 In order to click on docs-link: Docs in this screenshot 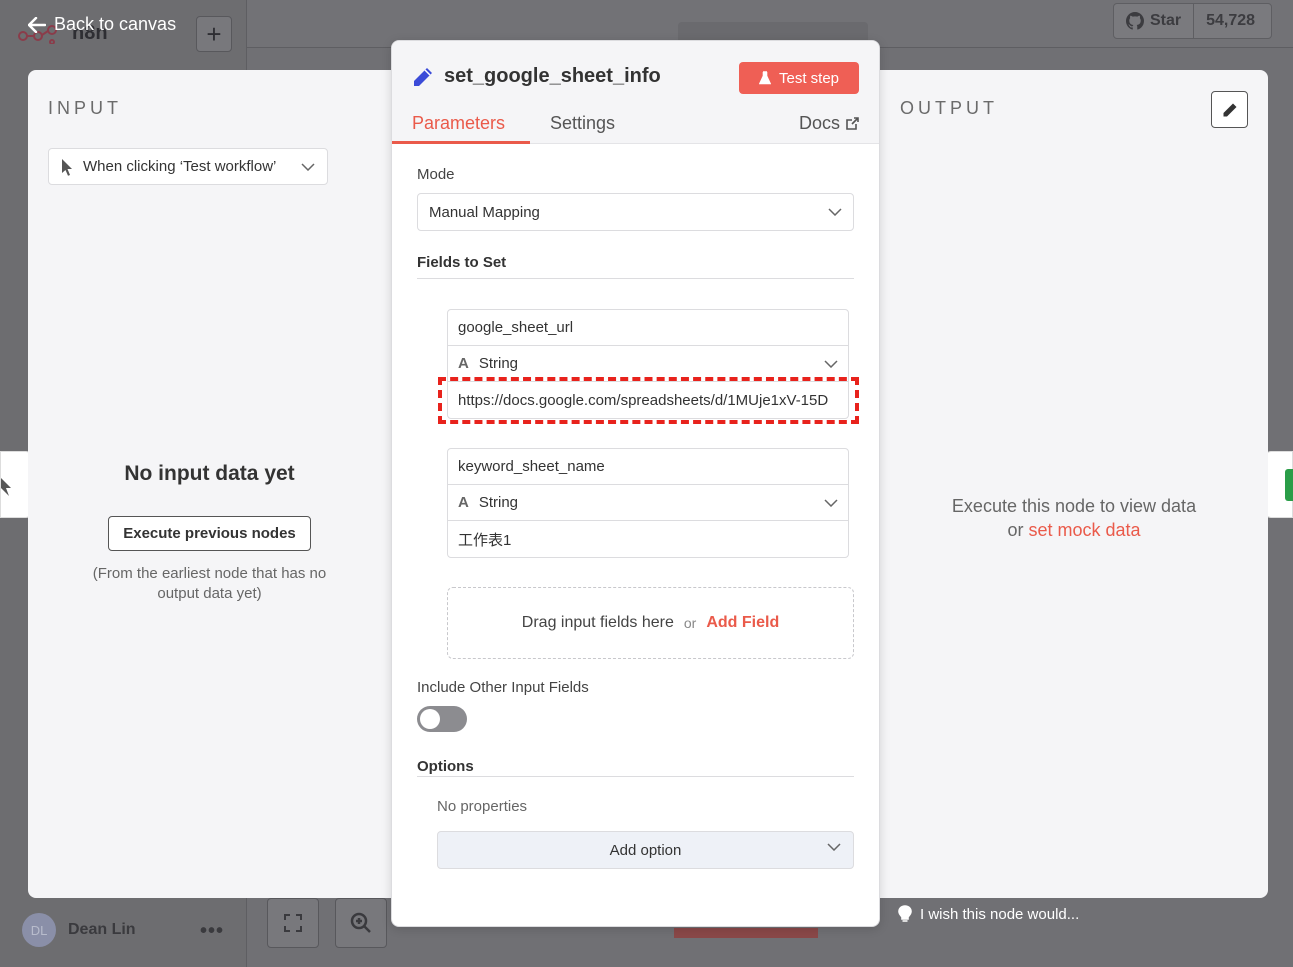, I will do `click(829, 123)`.